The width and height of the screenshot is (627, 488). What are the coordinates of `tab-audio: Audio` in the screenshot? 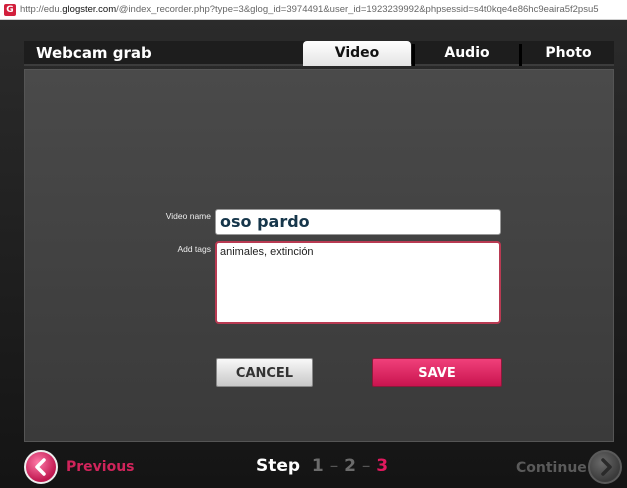 It's located at (467, 53).